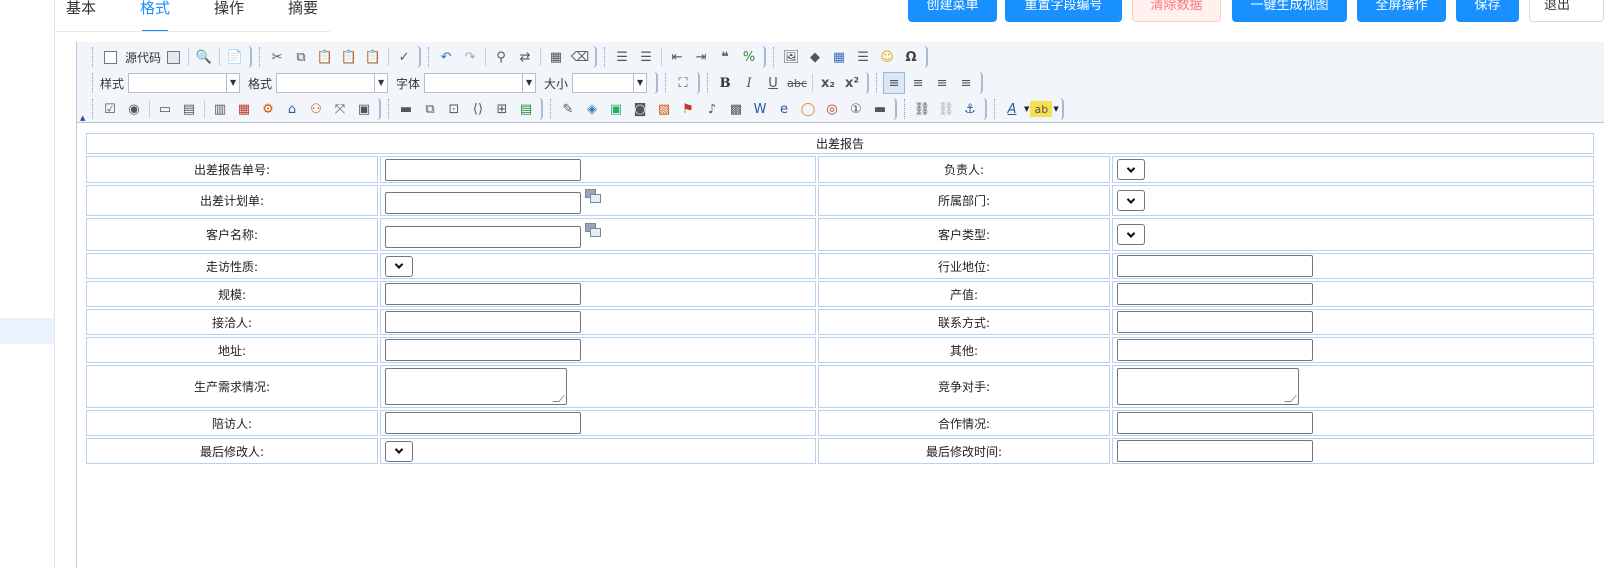  What do you see at coordinates (301, 57) in the screenshot?
I see `copy-icon: ⧉` at bounding box center [301, 57].